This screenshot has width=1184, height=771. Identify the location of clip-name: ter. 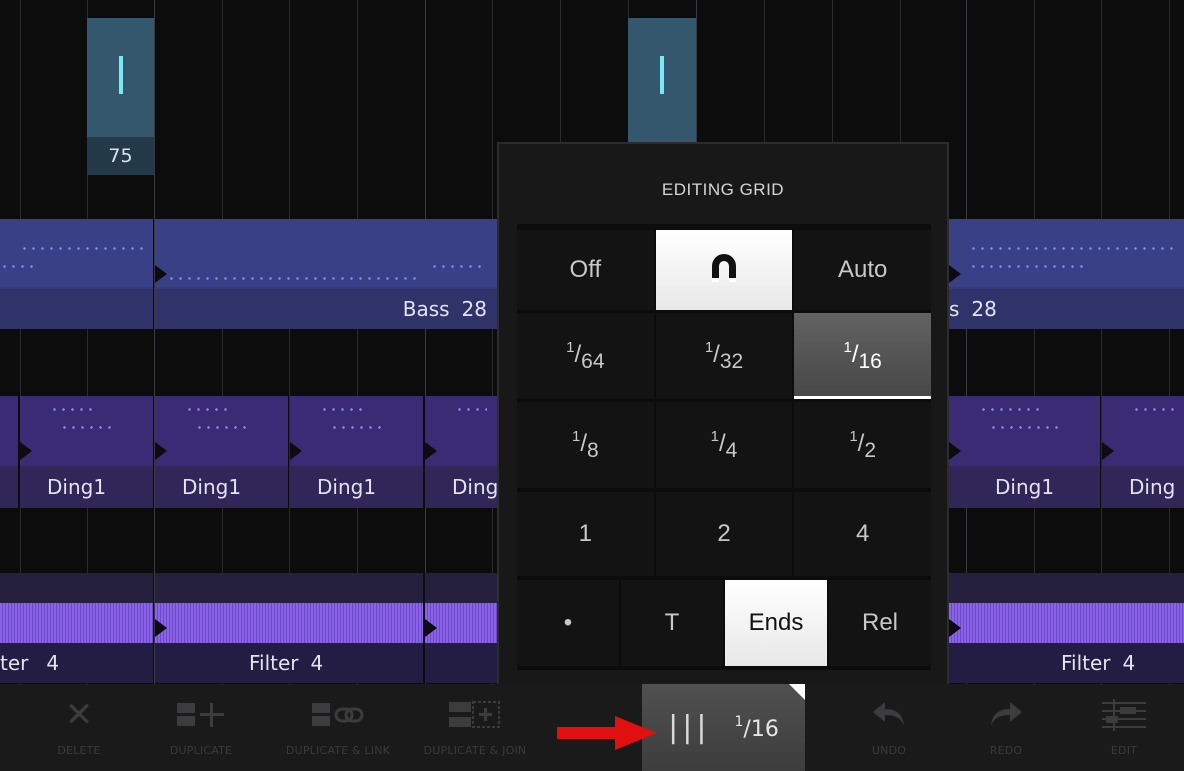
(14, 663).